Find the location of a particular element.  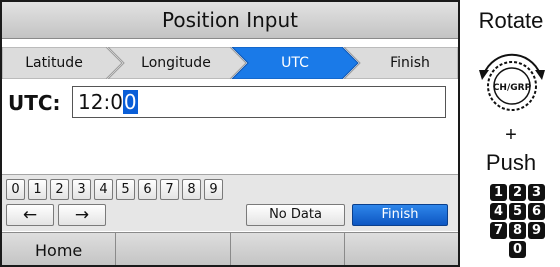

softkey-home: Home is located at coordinates (59, 249).